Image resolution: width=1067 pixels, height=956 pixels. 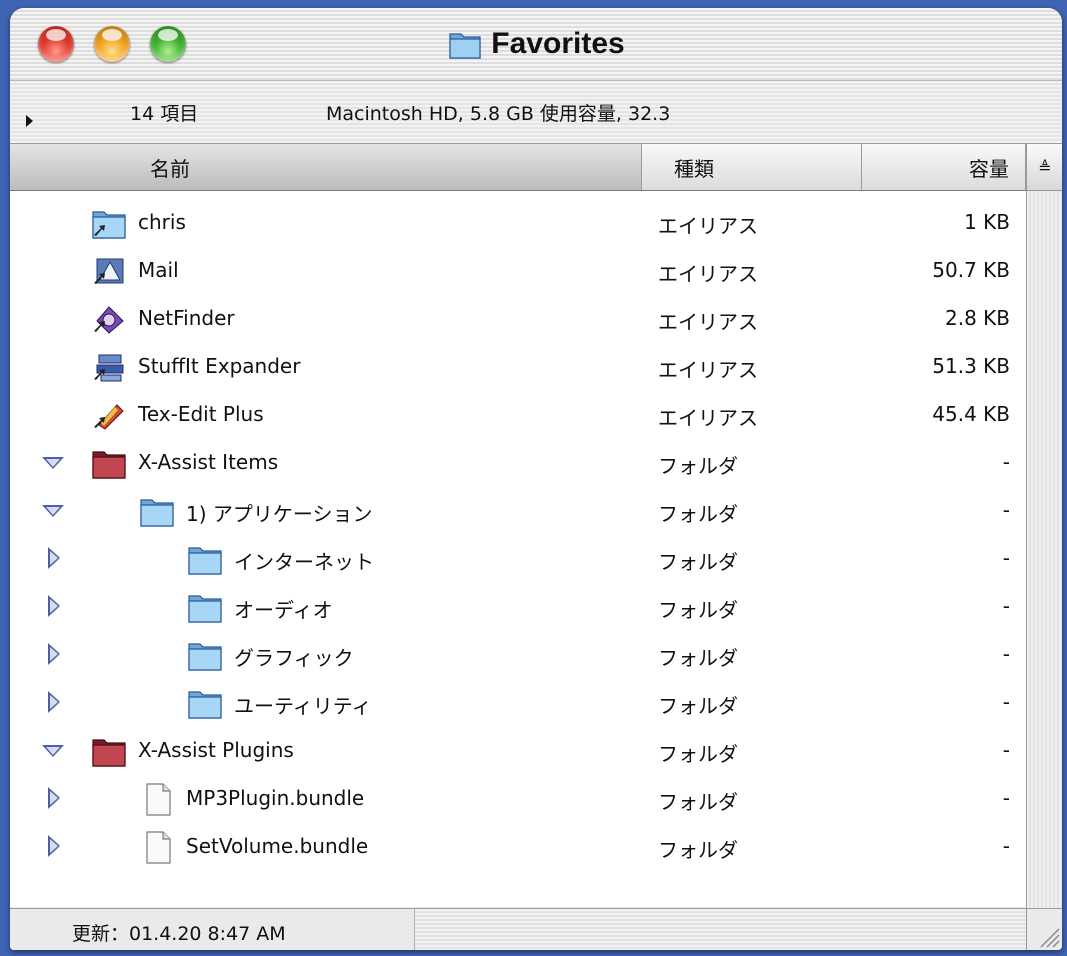 I want to click on modified-date: 更新：01.4.20 8:47 AM, so click(x=179, y=934).